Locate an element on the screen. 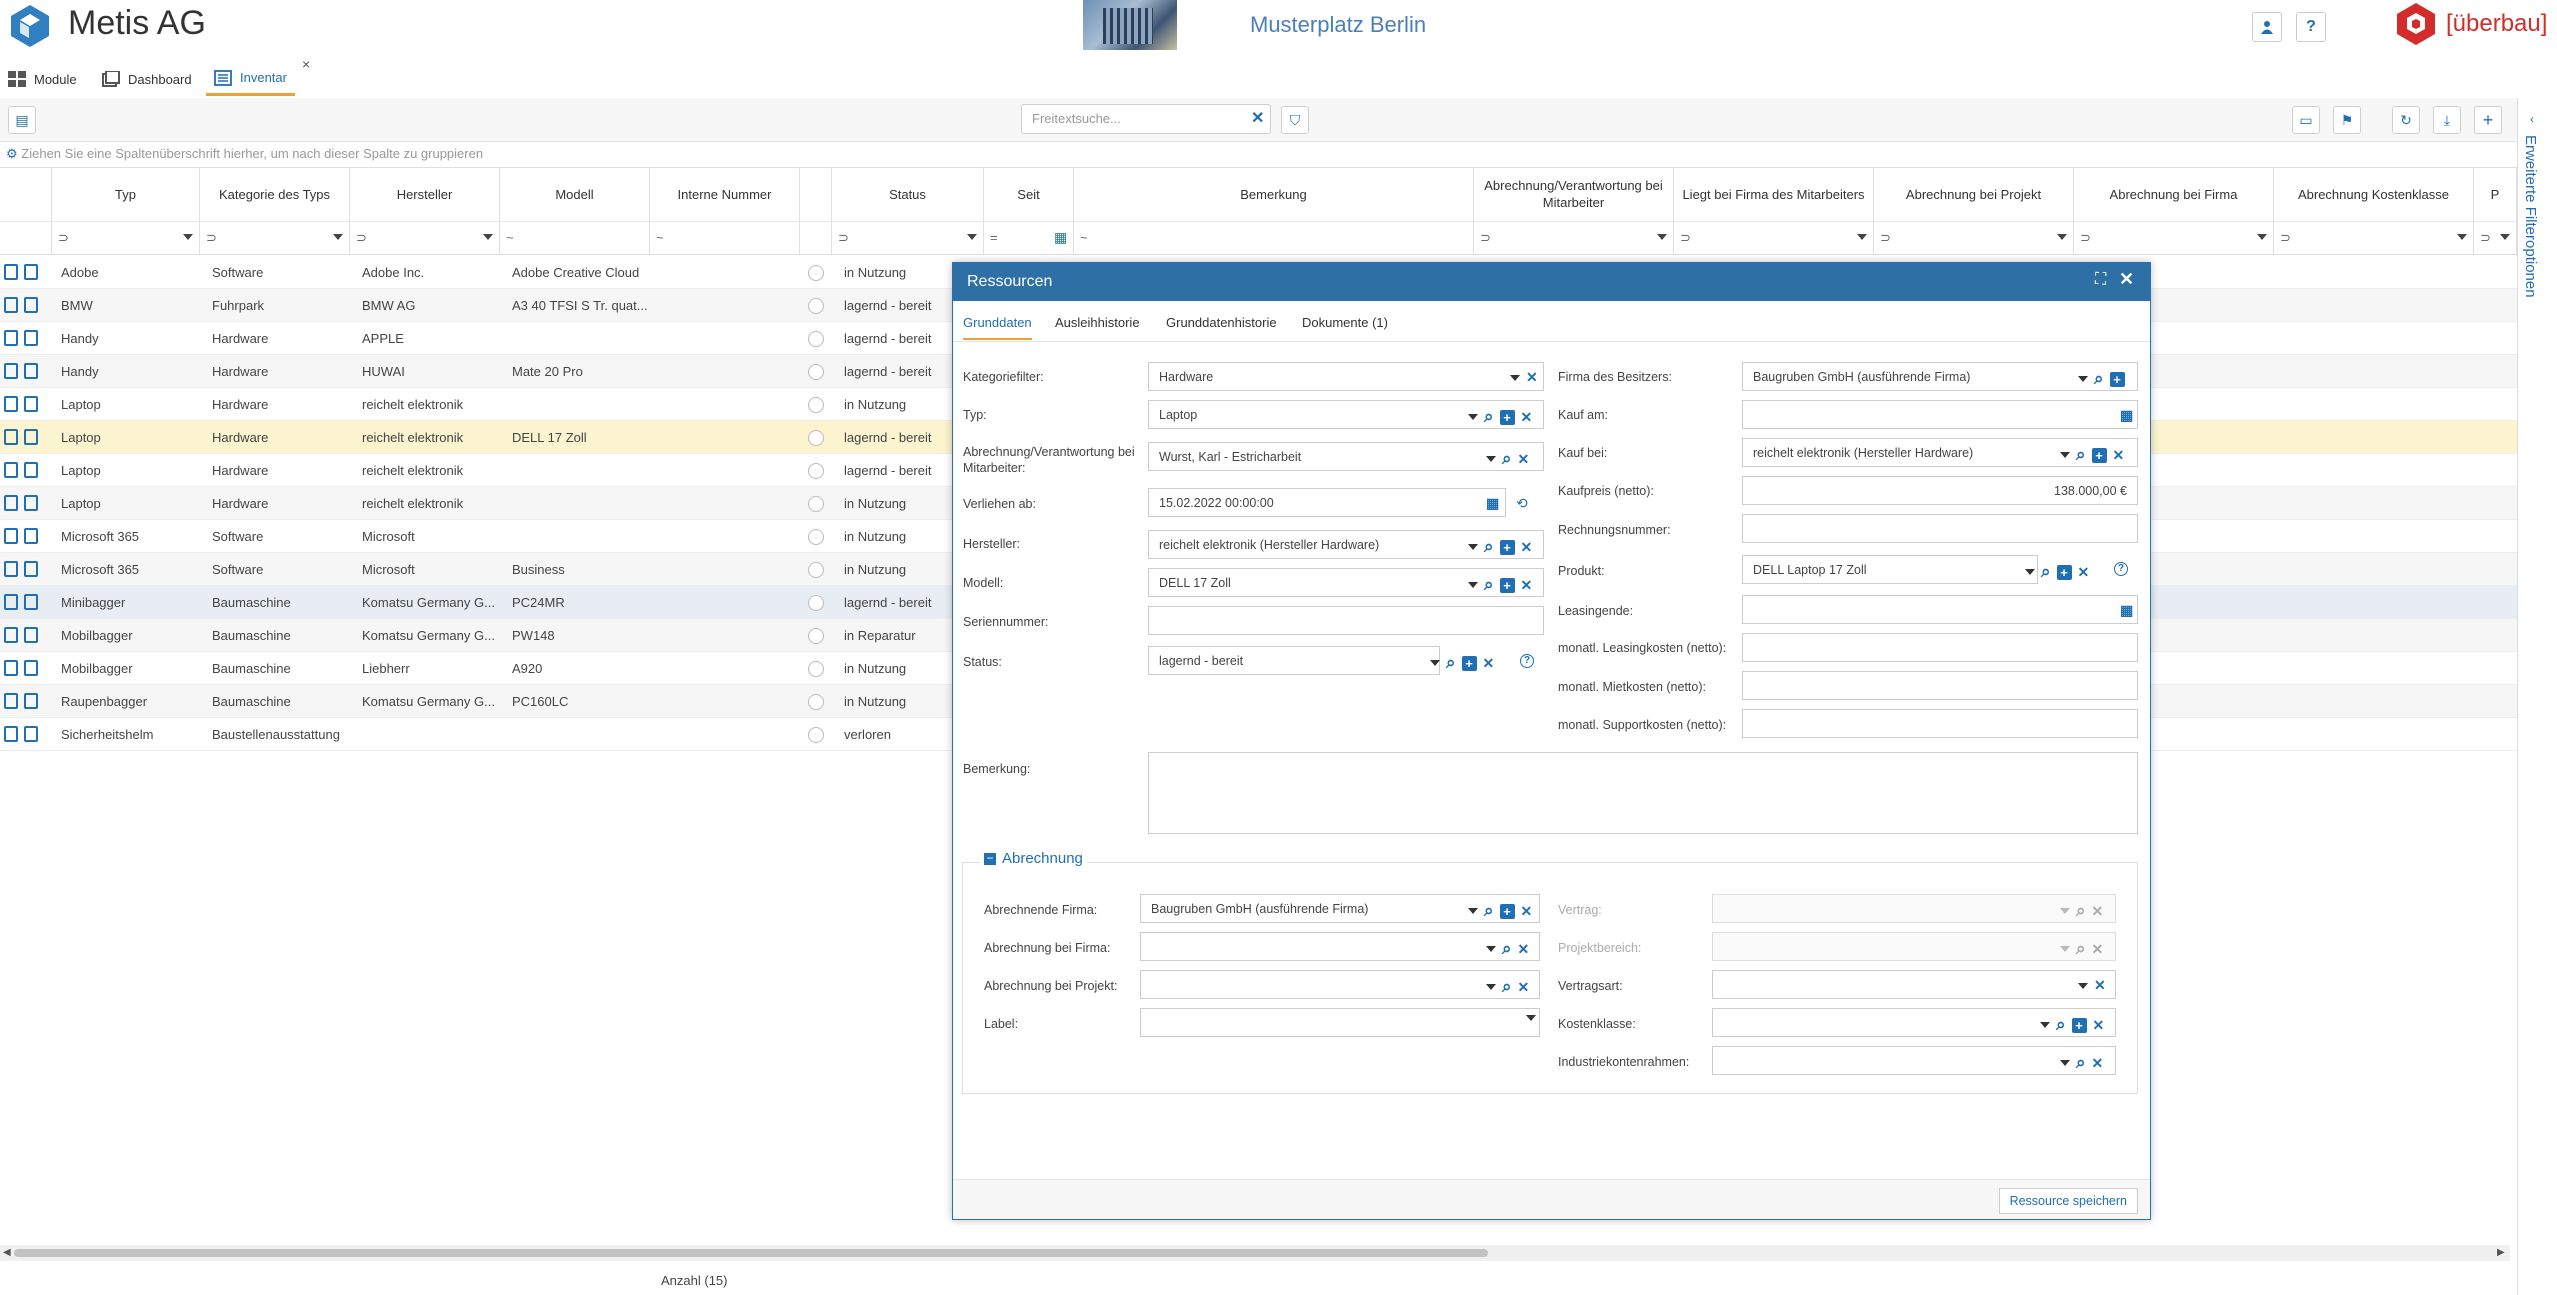 This screenshot has width=2557, height=1295. scroll-left-icon: ◀ is located at coordinates (7, 1252).